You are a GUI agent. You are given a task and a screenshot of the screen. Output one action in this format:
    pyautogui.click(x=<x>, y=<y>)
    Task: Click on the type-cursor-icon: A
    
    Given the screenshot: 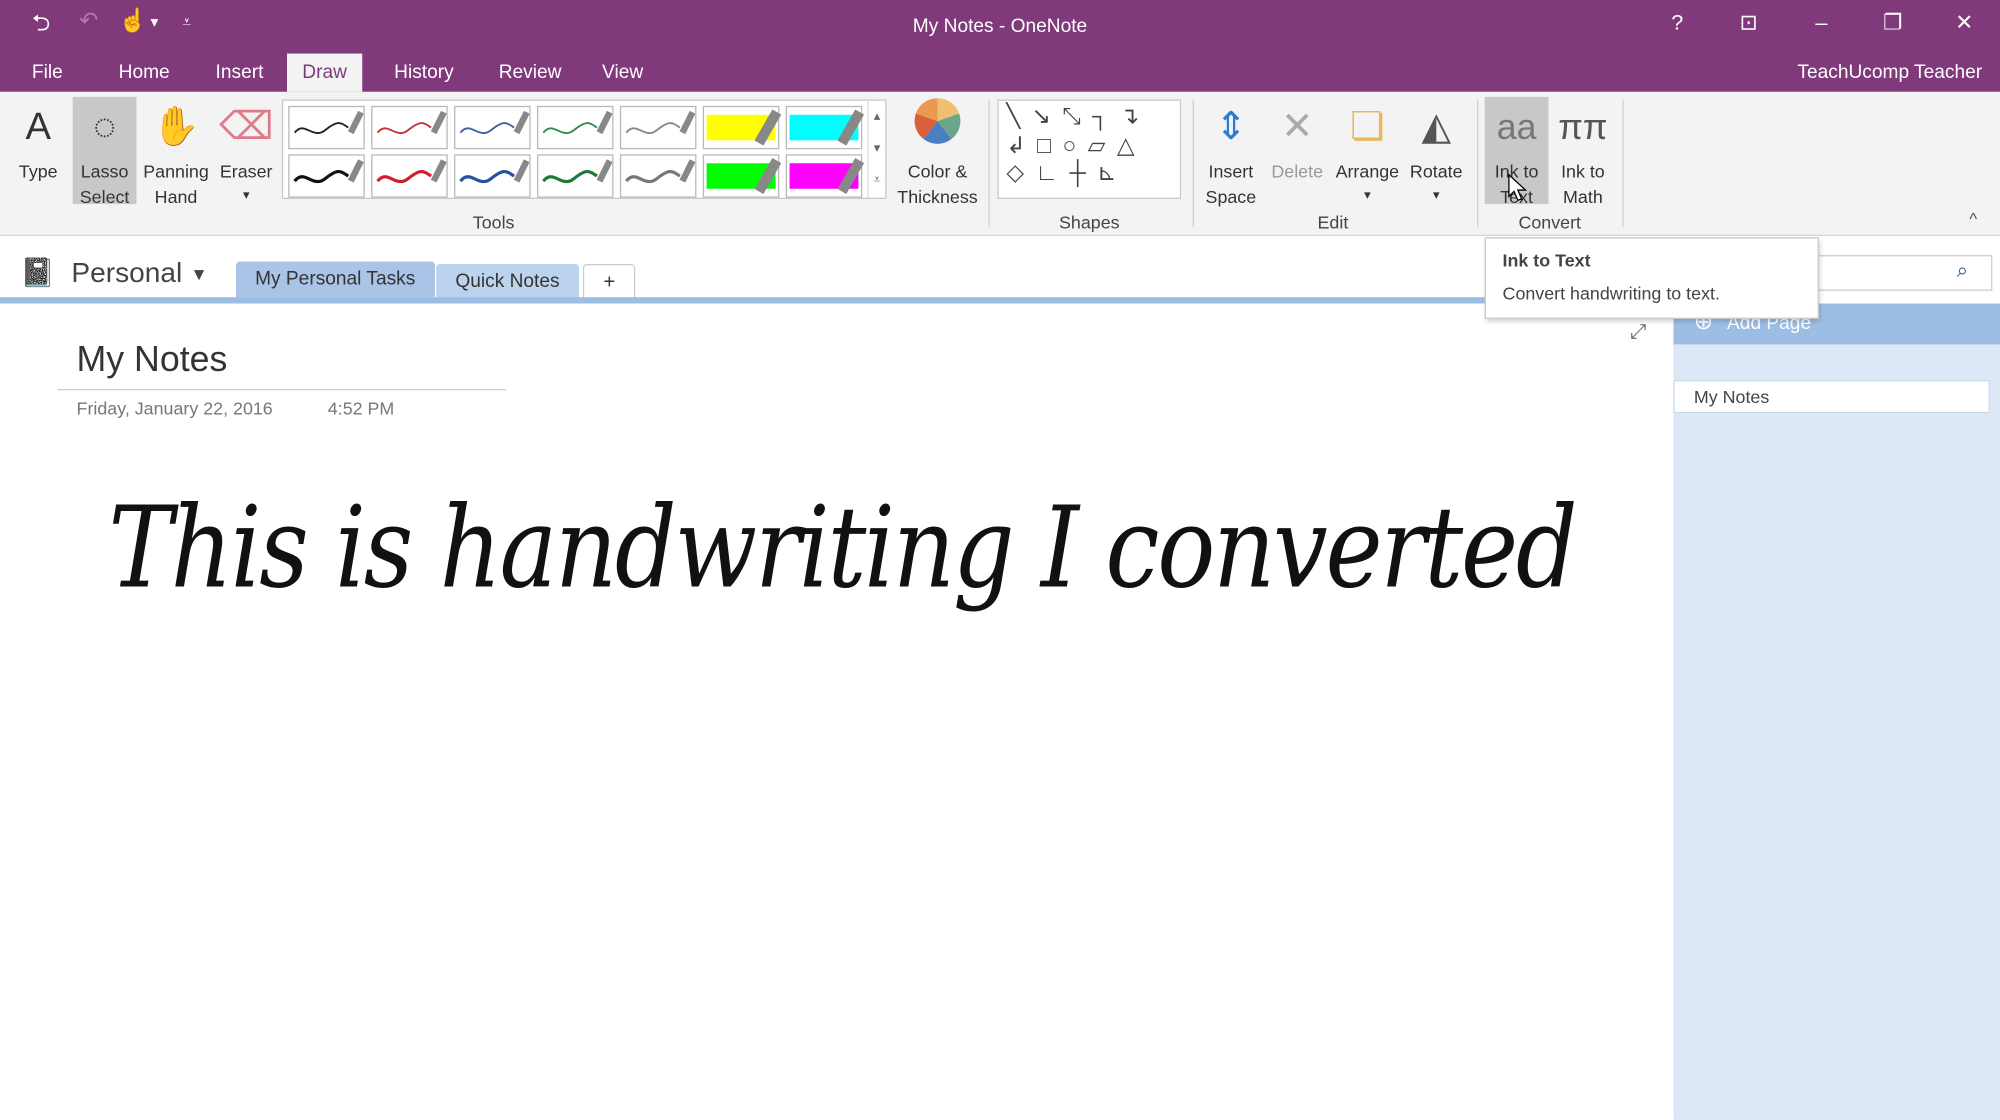 What is the action you would take?
    pyautogui.click(x=38, y=126)
    